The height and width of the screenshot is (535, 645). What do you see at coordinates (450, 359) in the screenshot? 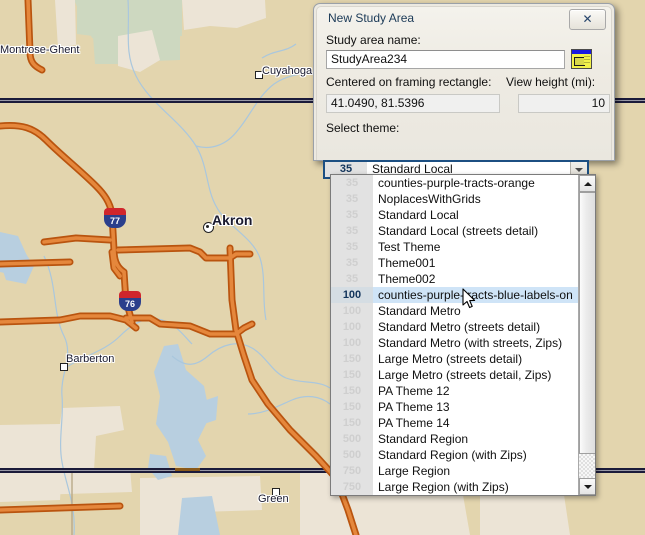
I see `theme-option-label: Large Metro (streets detail)` at bounding box center [450, 359].